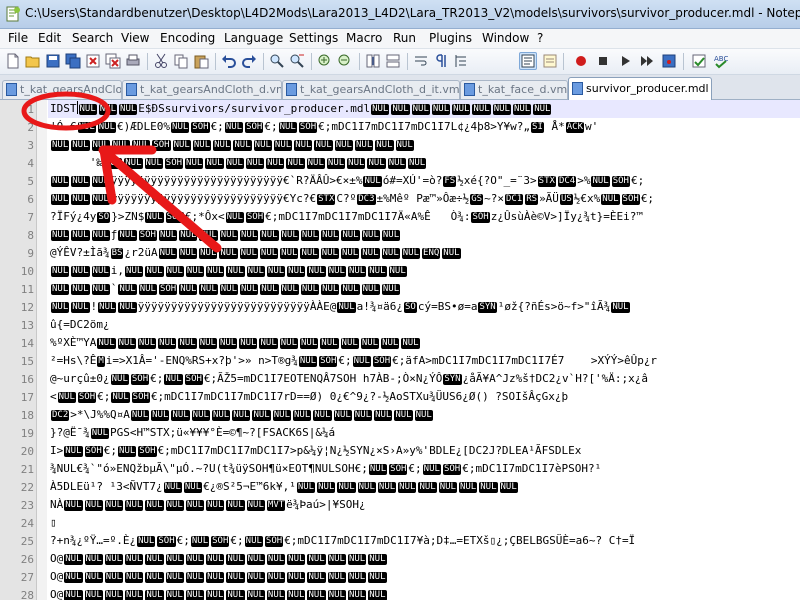 This screenshot has height=600, width=800. What do you see at coordinates (187, 38) in the screenshot?
I see `menu-encoding: Encoding` at bounding box center [187, 38].